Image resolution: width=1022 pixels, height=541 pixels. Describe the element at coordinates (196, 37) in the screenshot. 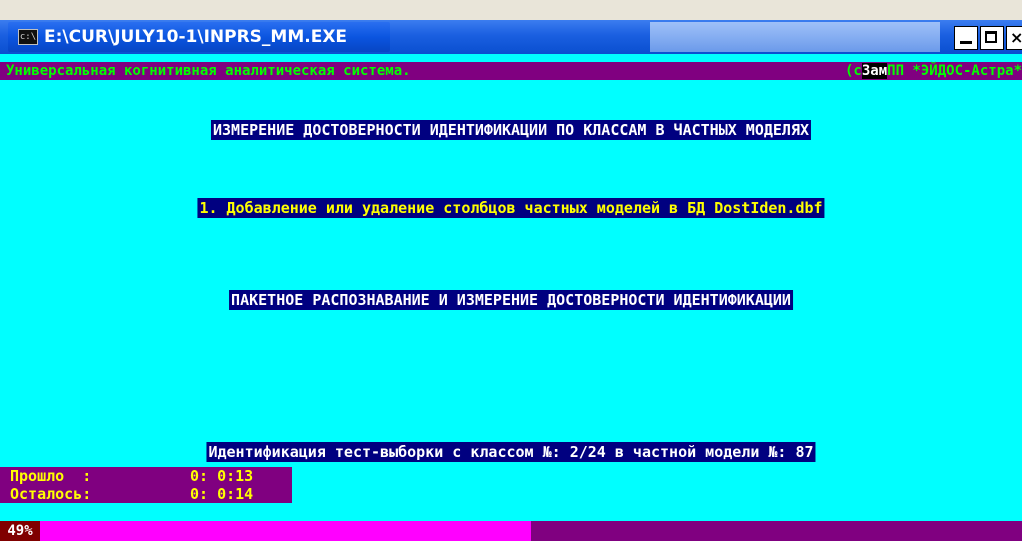

I see `window-title: E:\CUR\JULY10-1\INPRS_MM.EXE` at that location.